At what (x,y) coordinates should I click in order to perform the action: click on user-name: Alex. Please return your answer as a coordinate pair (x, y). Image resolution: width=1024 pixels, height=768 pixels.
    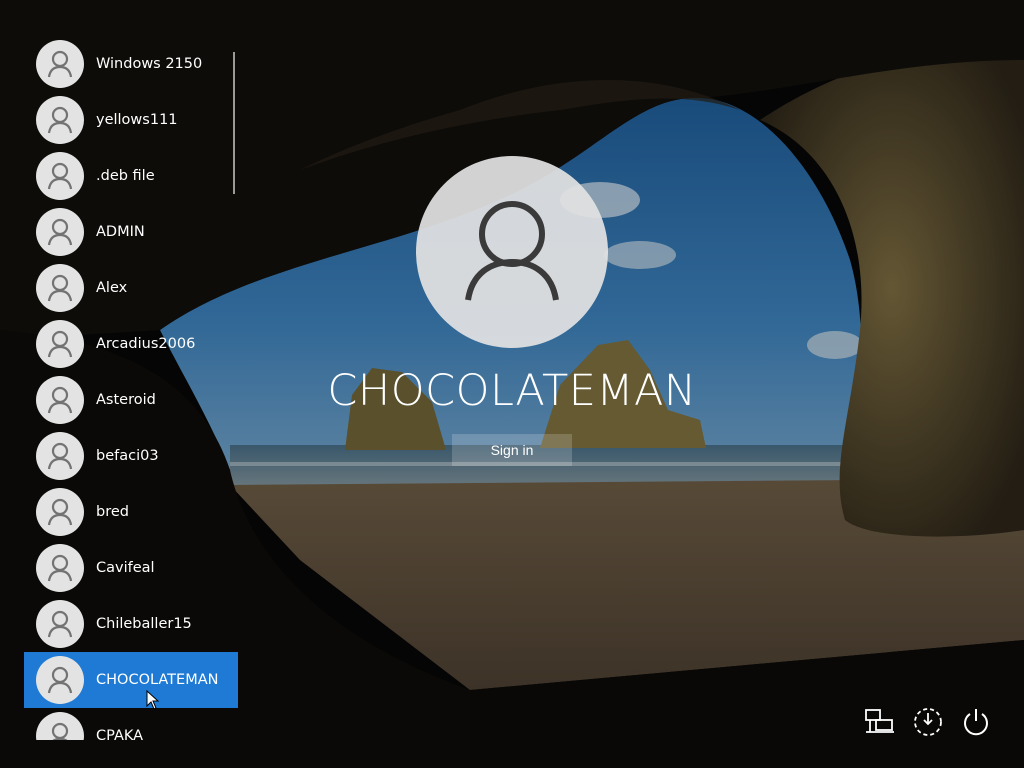
    Looking at the image, I should click on (112, 288).